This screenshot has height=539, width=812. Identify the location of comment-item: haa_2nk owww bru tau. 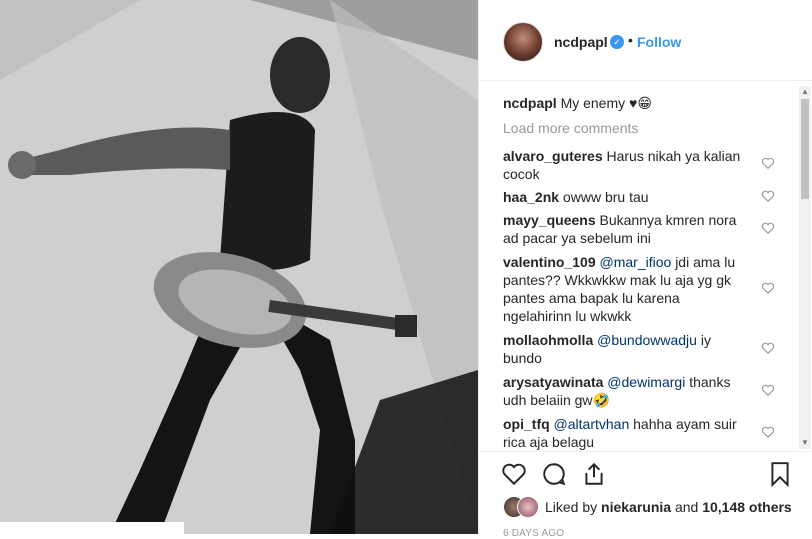
(628, 197).